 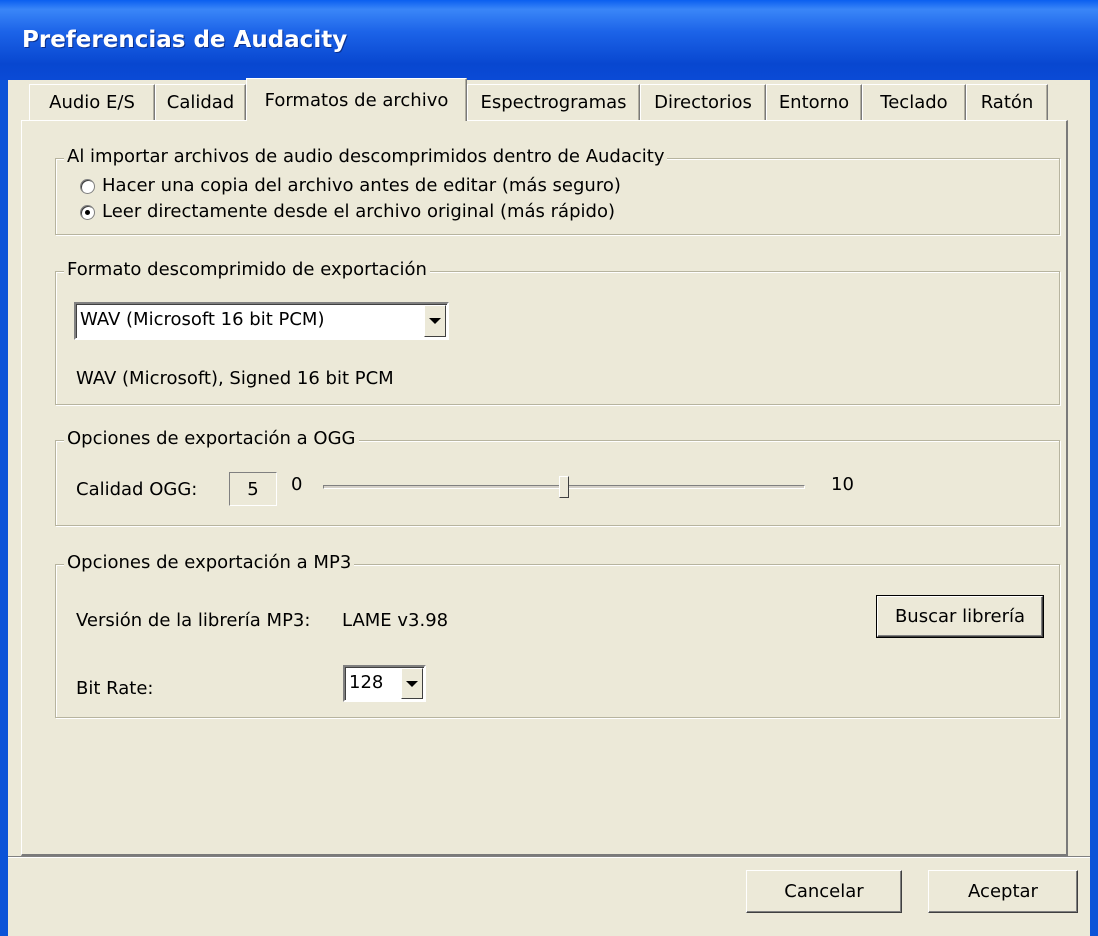 I want to click on tab-raton: Ratón, so click(x=1007, y=102).